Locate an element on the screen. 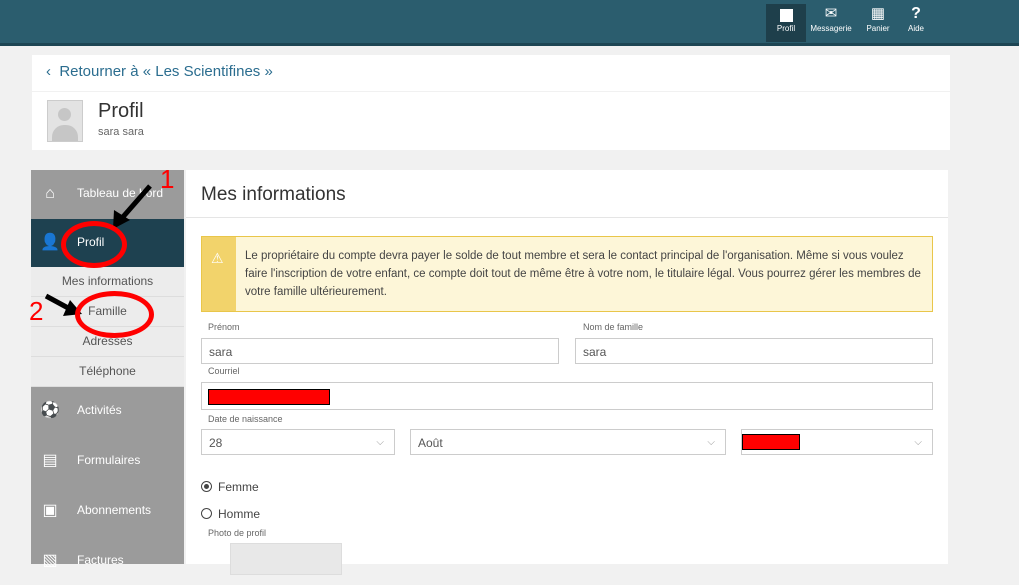 The image size is (1019, 585). annotation-circle-famille is located at coordinates (114, 314).